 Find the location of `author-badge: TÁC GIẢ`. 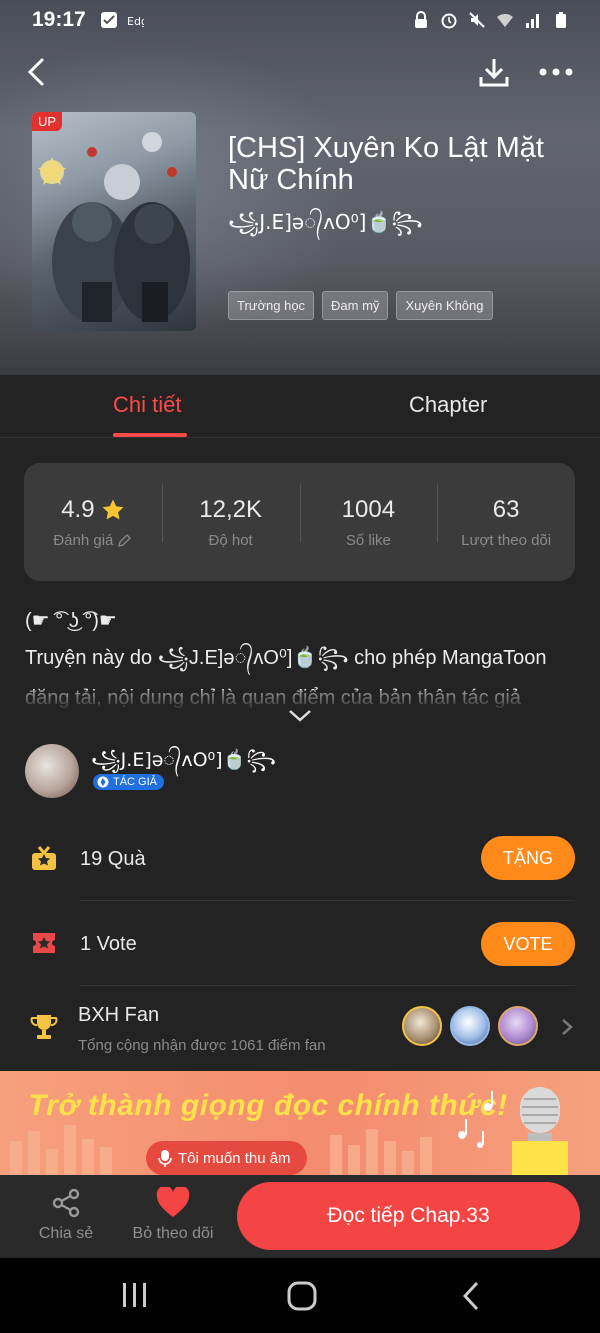

author-badge: TÁC GIẢ is located at coordinates (129, 782).